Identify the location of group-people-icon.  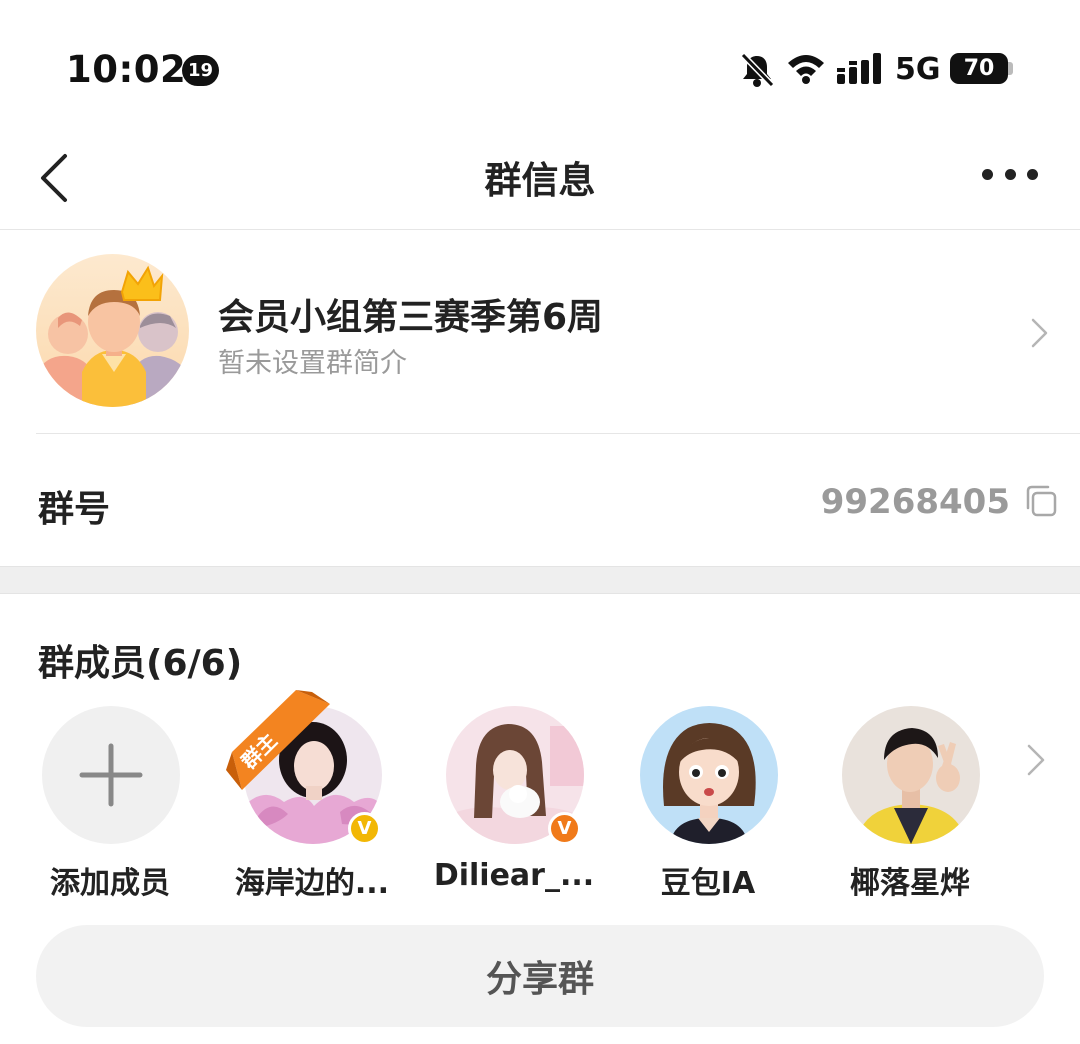
(112, 330).